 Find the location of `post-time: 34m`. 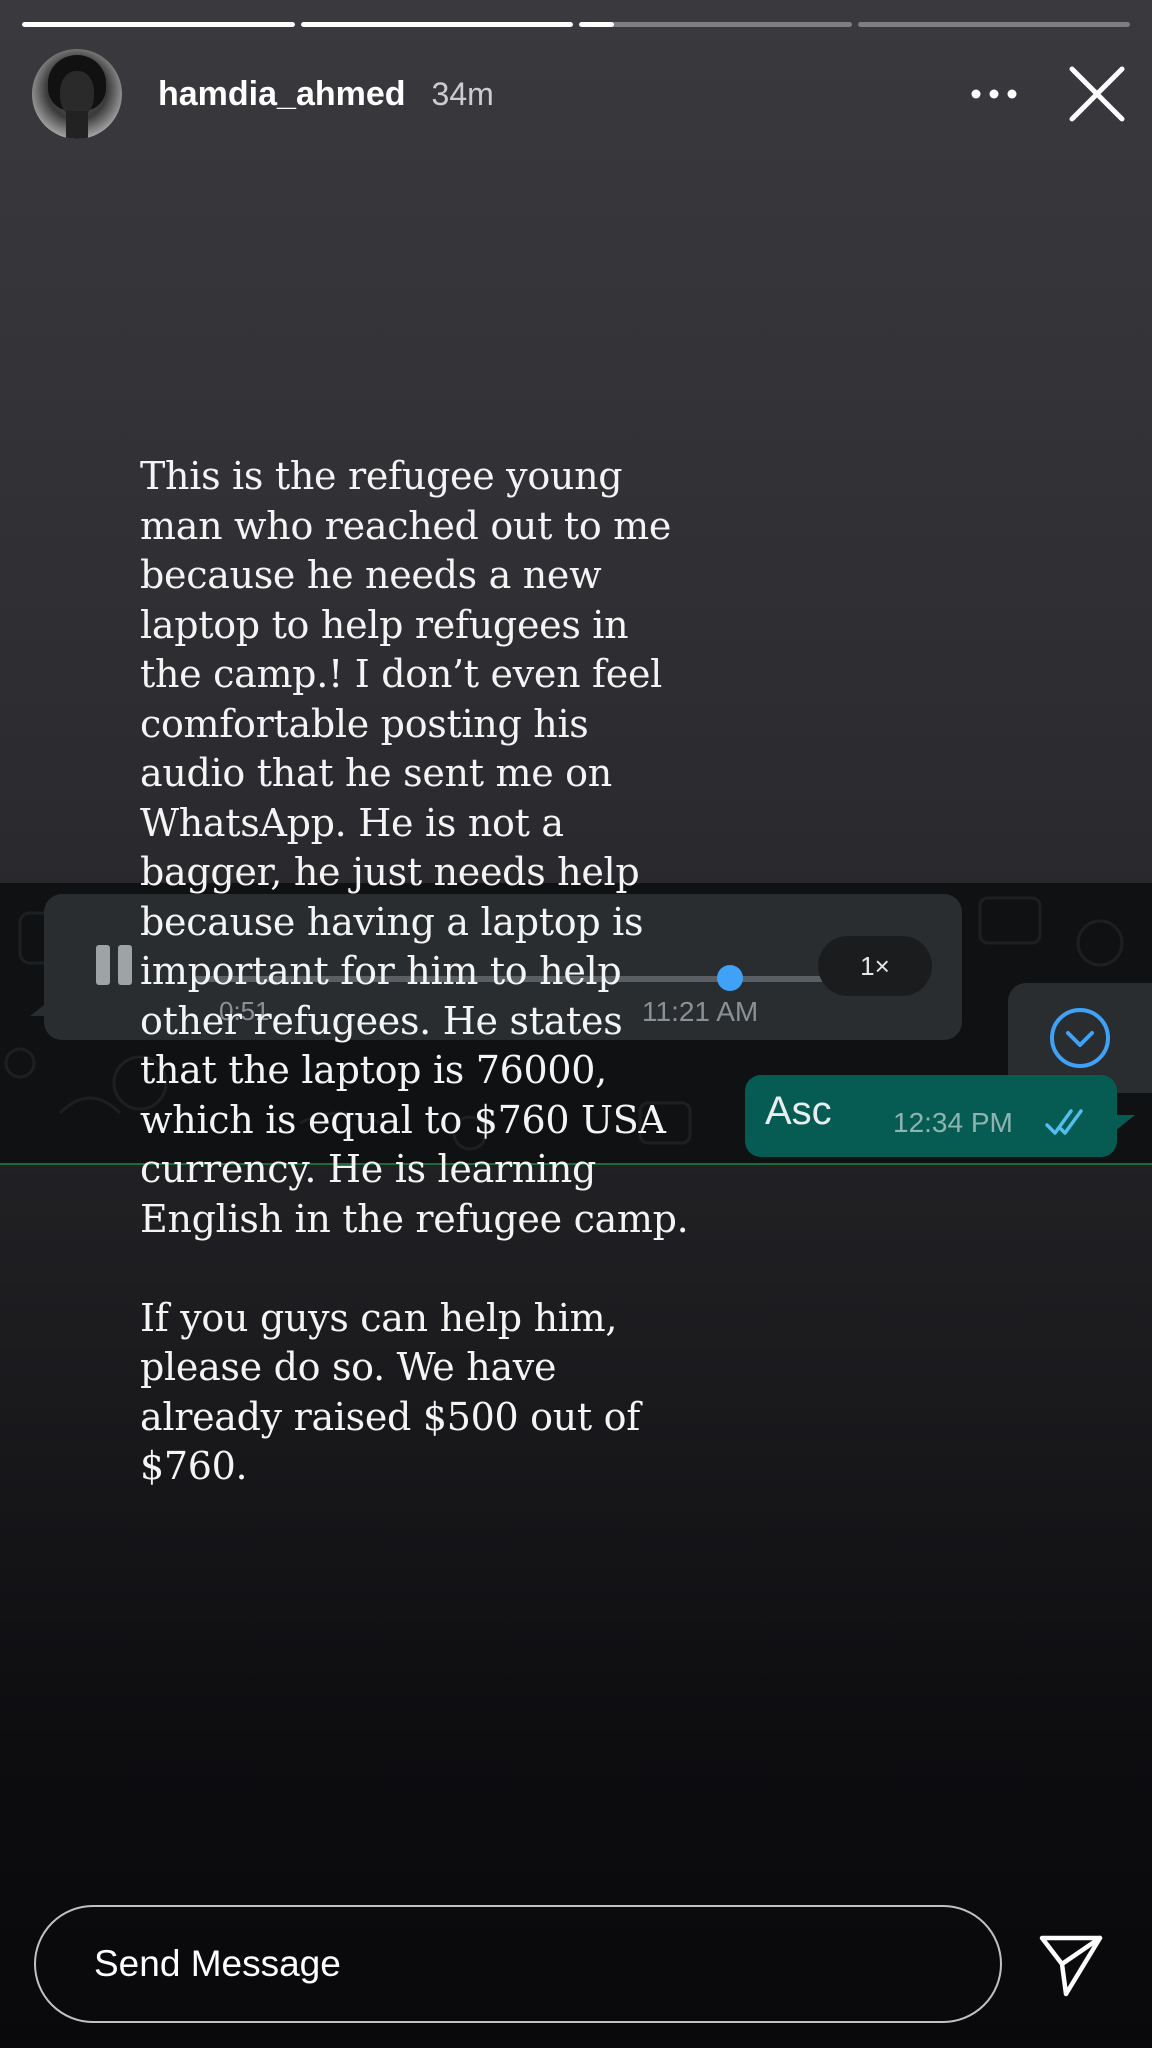

post-time: 34m is located at coordinates (462, 93).